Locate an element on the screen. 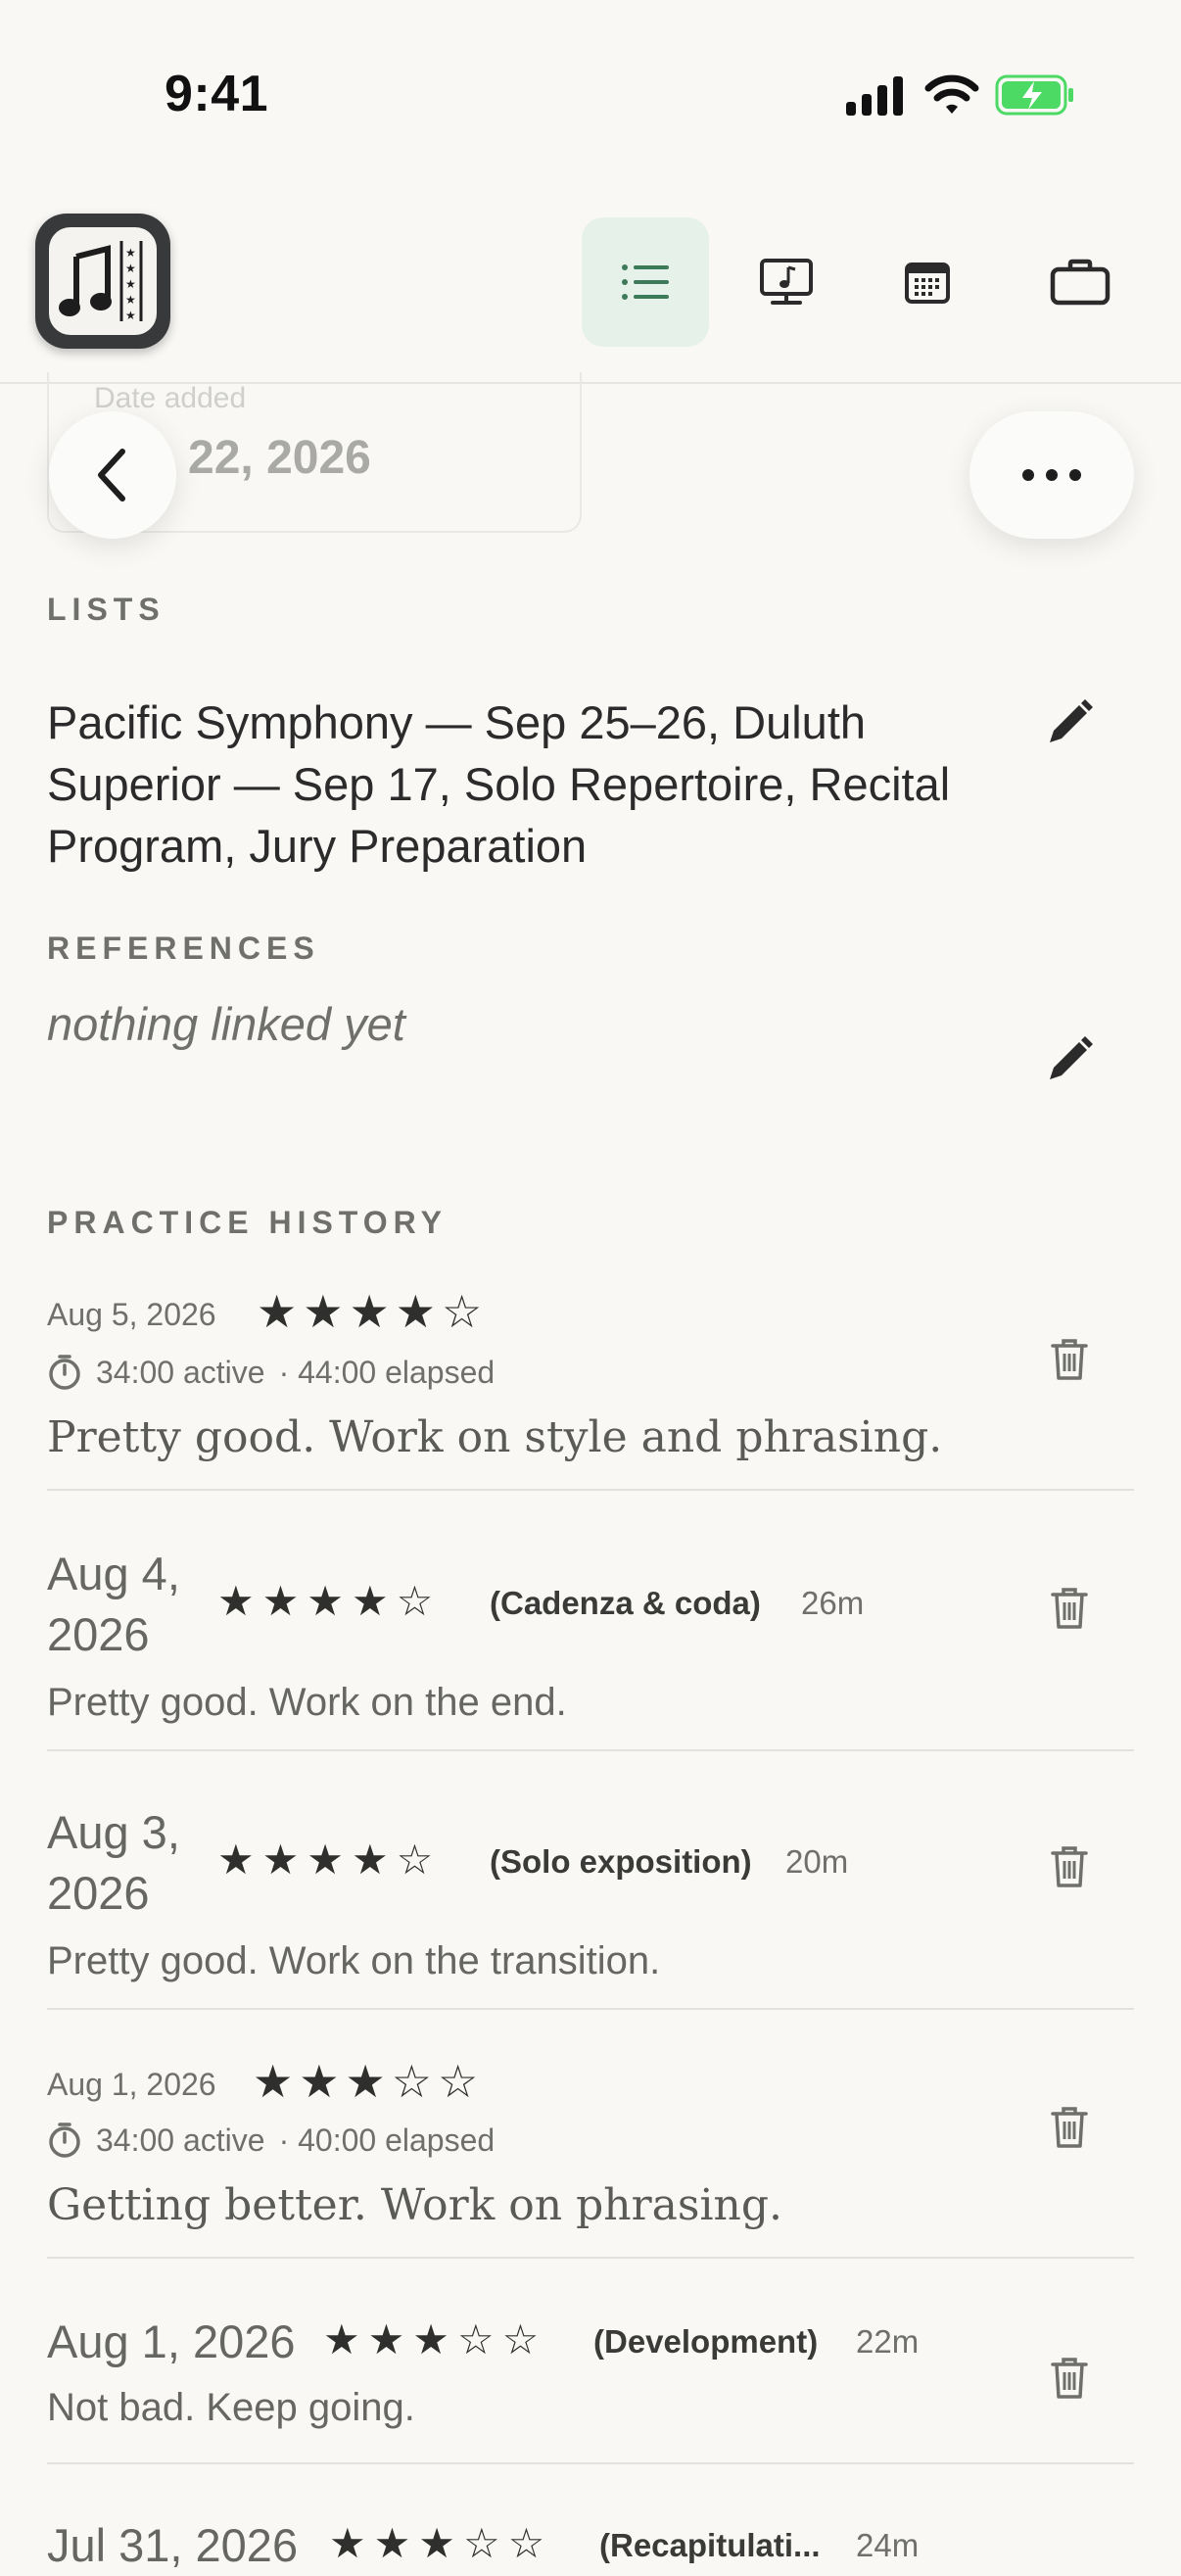 The width and height of the screenshot is (1181, 2576). references-value: nothing linked yet is located at coordinates (226, 1024).